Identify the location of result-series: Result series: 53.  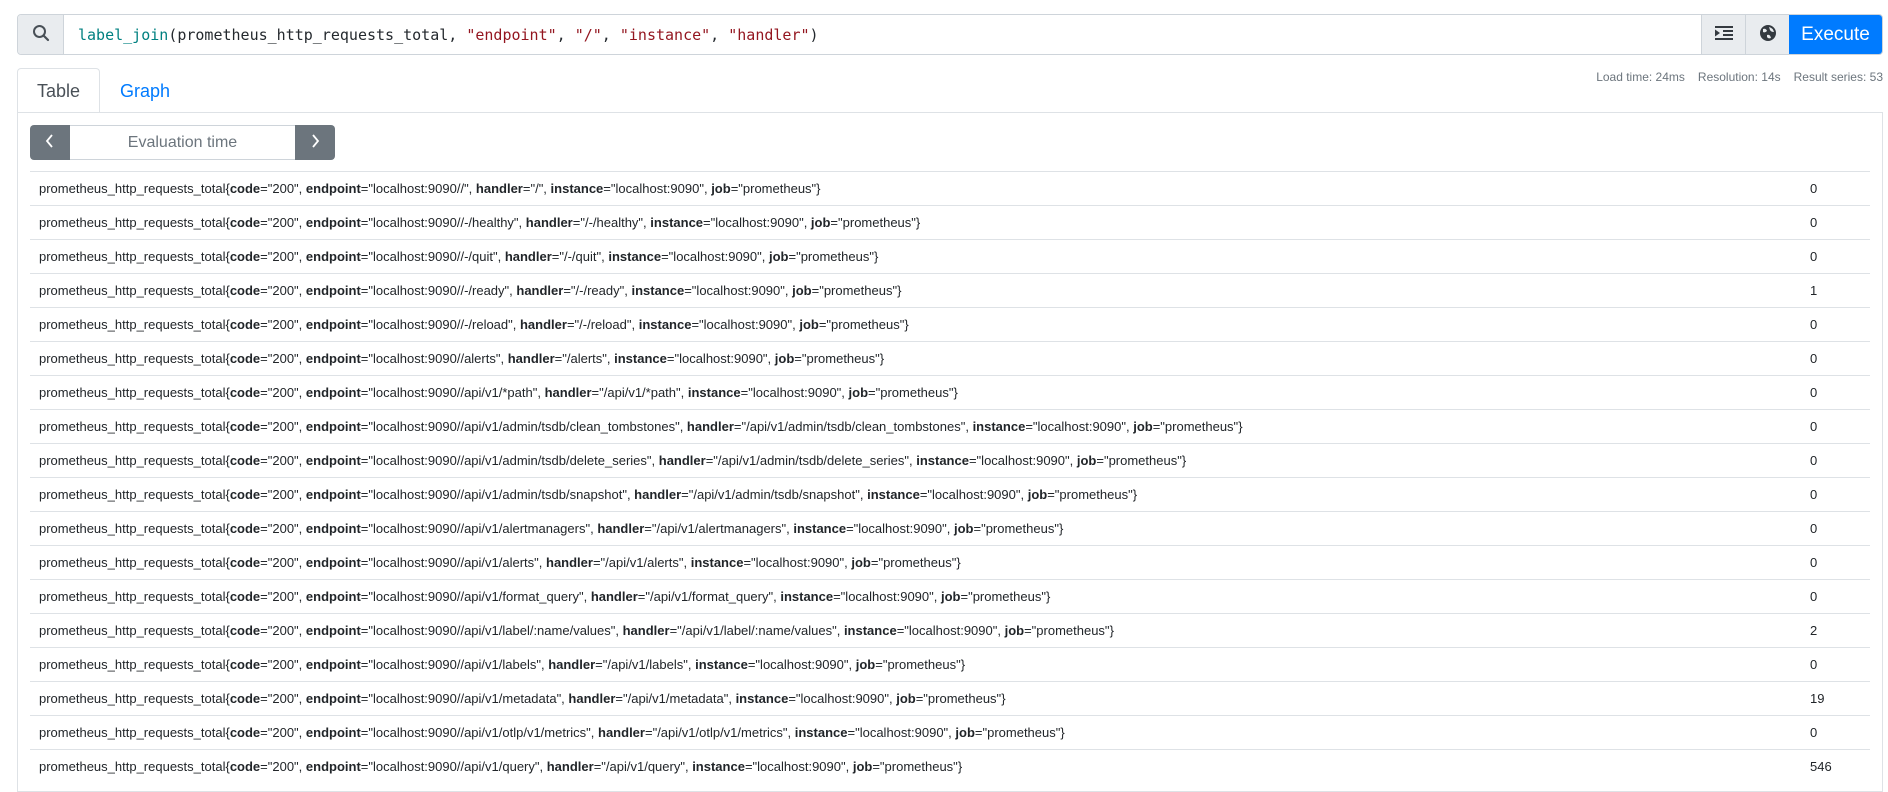
(1838, 77).